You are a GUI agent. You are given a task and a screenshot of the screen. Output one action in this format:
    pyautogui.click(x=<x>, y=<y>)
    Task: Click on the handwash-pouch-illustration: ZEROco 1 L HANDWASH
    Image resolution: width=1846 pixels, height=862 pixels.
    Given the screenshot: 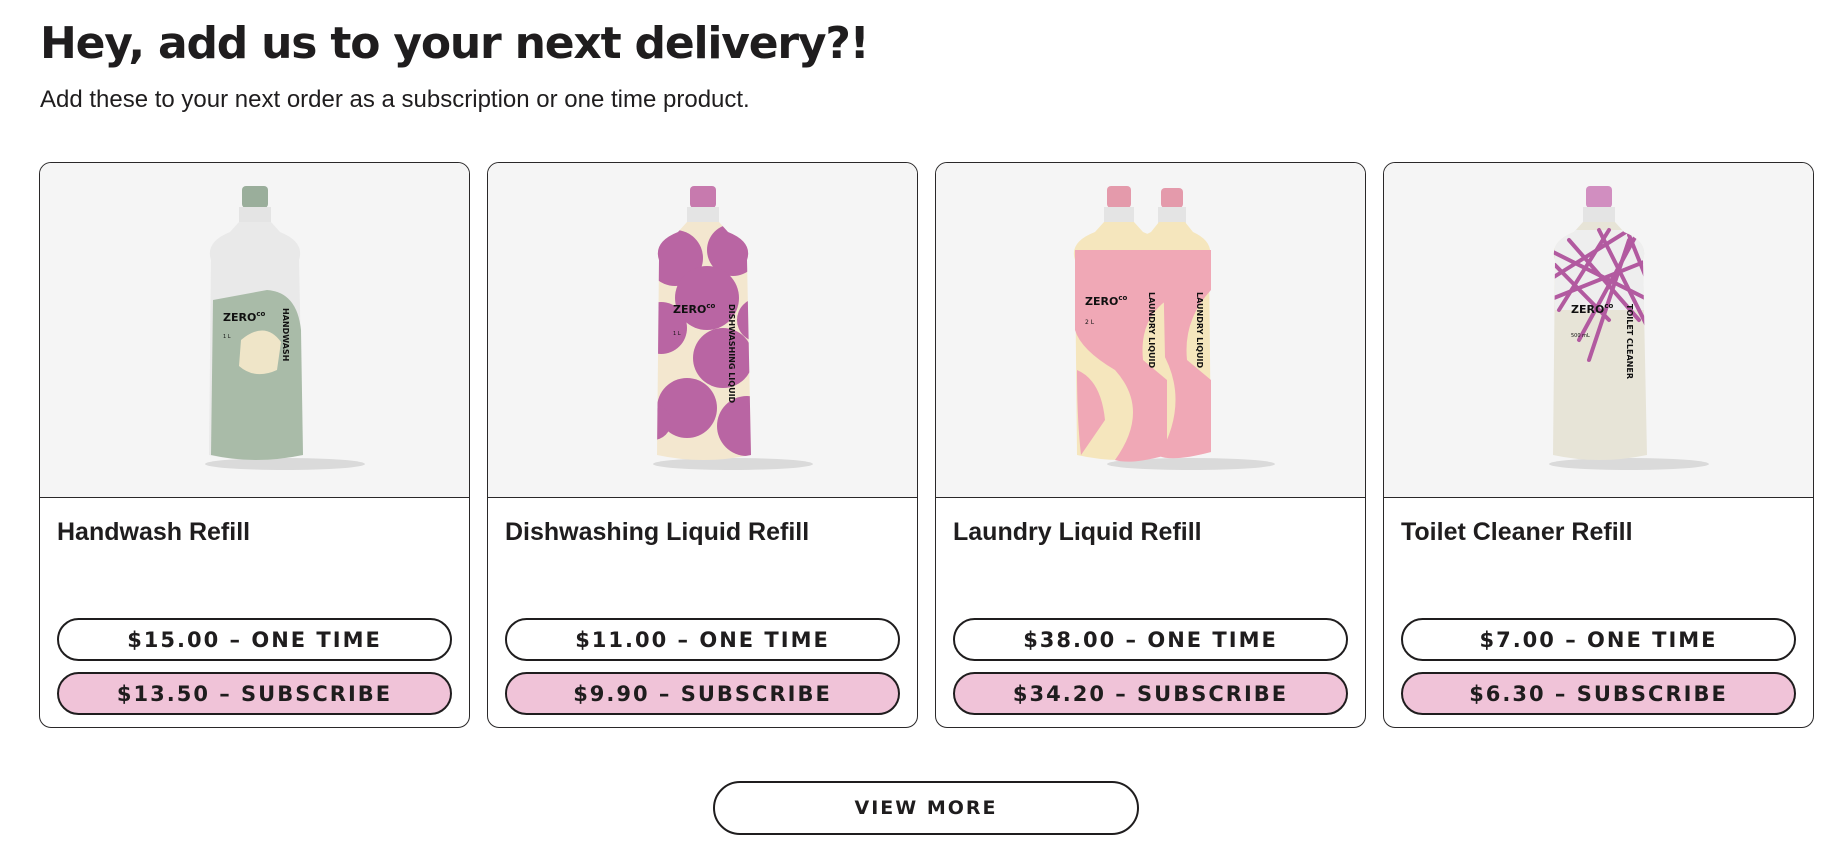 What is the action you would take?
    pyautogui.click(x=284, y=328)
    